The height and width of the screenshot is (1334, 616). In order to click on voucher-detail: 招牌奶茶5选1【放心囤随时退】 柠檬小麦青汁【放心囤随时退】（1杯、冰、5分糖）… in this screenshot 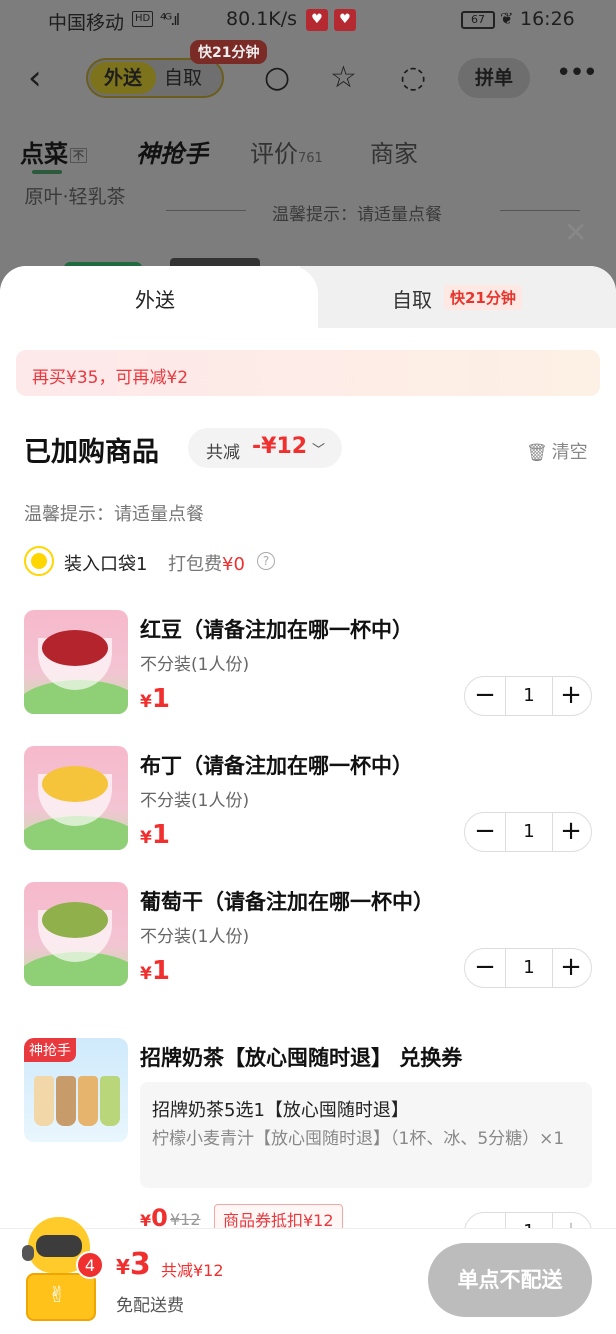, I will do `click(366, 1135)`.